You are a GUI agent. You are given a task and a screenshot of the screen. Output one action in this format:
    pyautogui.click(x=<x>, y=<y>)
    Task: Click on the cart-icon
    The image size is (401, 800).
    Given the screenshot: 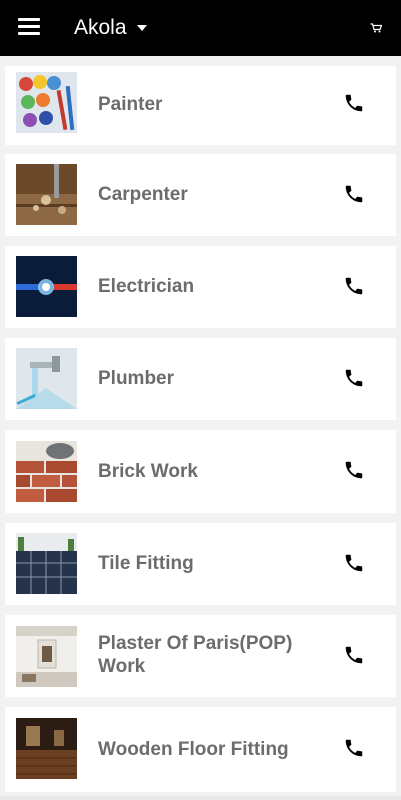 What is the action you would take?
    pyautogui.click(x=376, y=28)
    